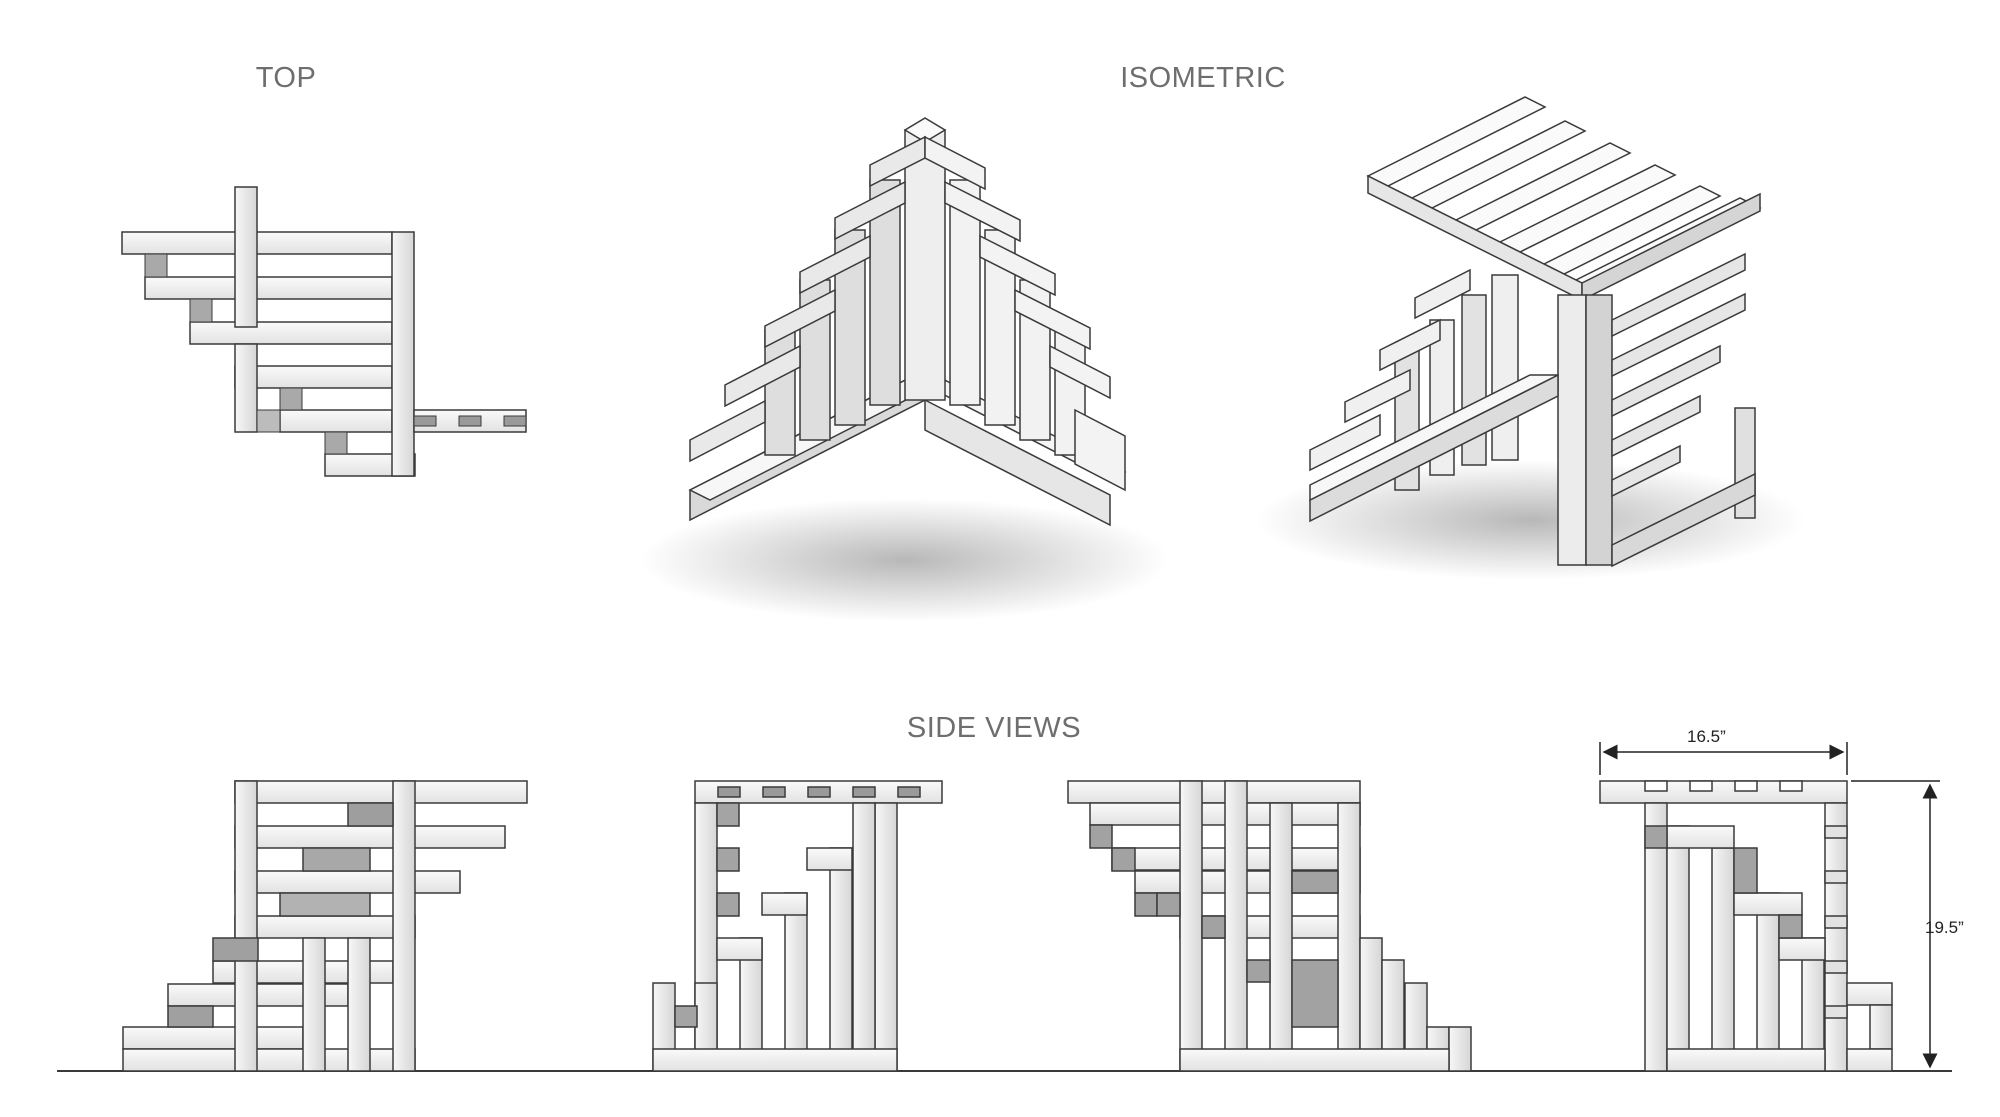  Describe the element at coordinates (1475, 238) in the screenshot. I see `iso-deck-front-rail` at that location.